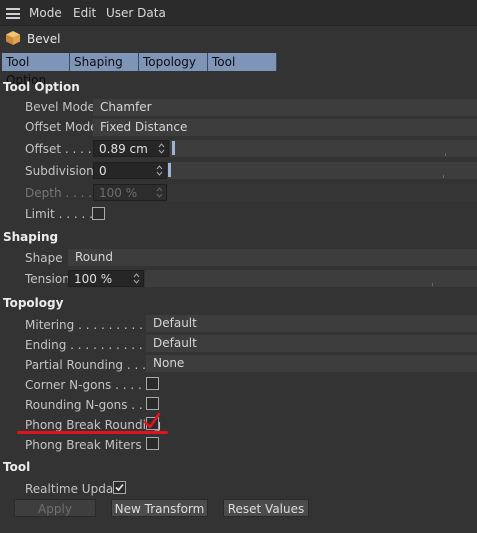 This screenshot has width=477, height=533. I want to click on depth-label: Depth . . . . ., so click(62, 193).